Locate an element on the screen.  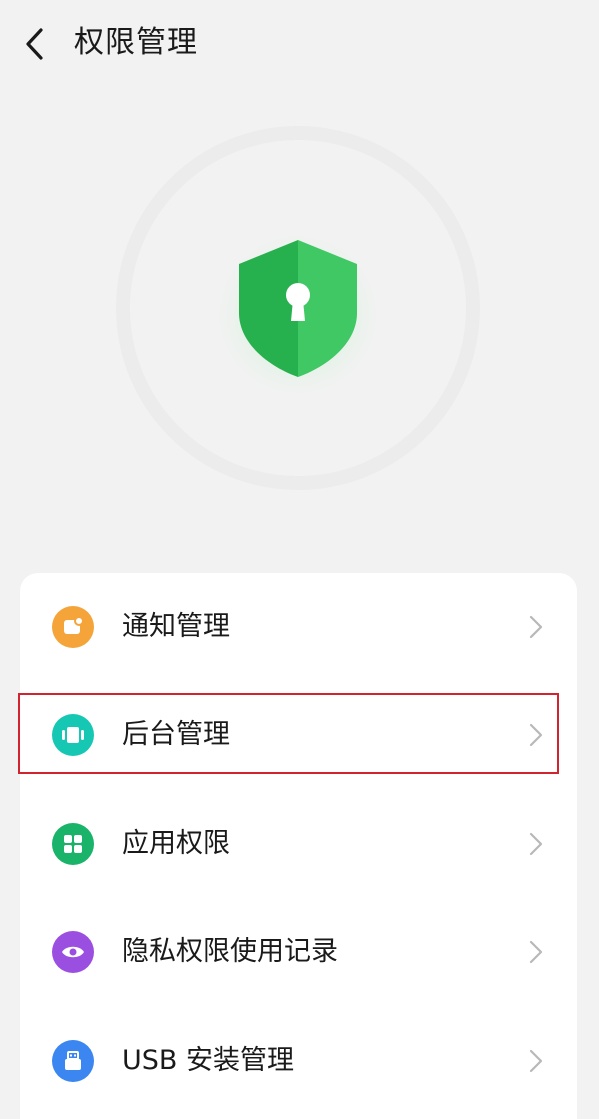
eye-icon is located at coordinates (73, 952).